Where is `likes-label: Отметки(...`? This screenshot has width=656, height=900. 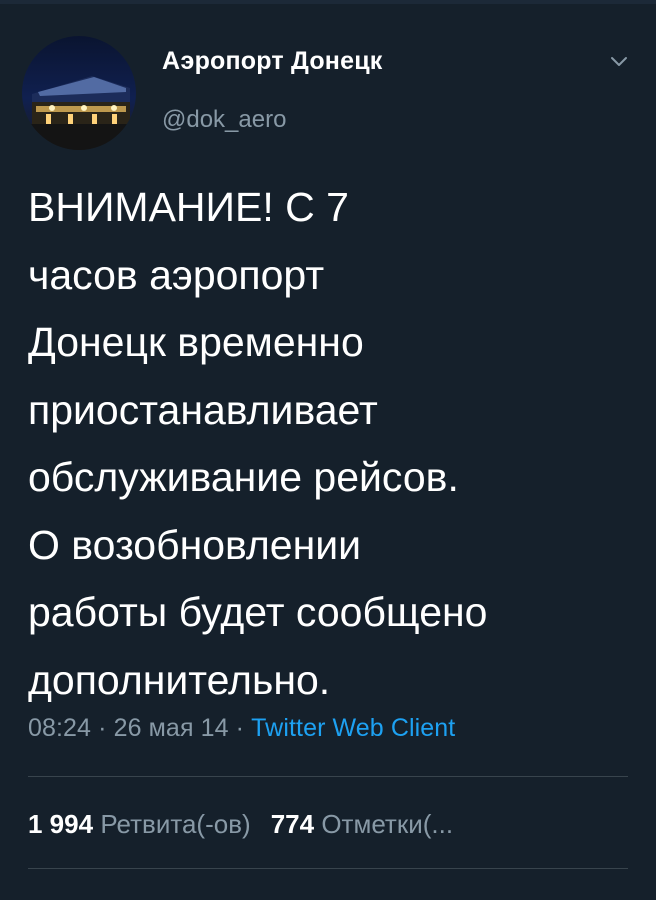 likes-label: Отметки(... is located at coordinates (387, 824).